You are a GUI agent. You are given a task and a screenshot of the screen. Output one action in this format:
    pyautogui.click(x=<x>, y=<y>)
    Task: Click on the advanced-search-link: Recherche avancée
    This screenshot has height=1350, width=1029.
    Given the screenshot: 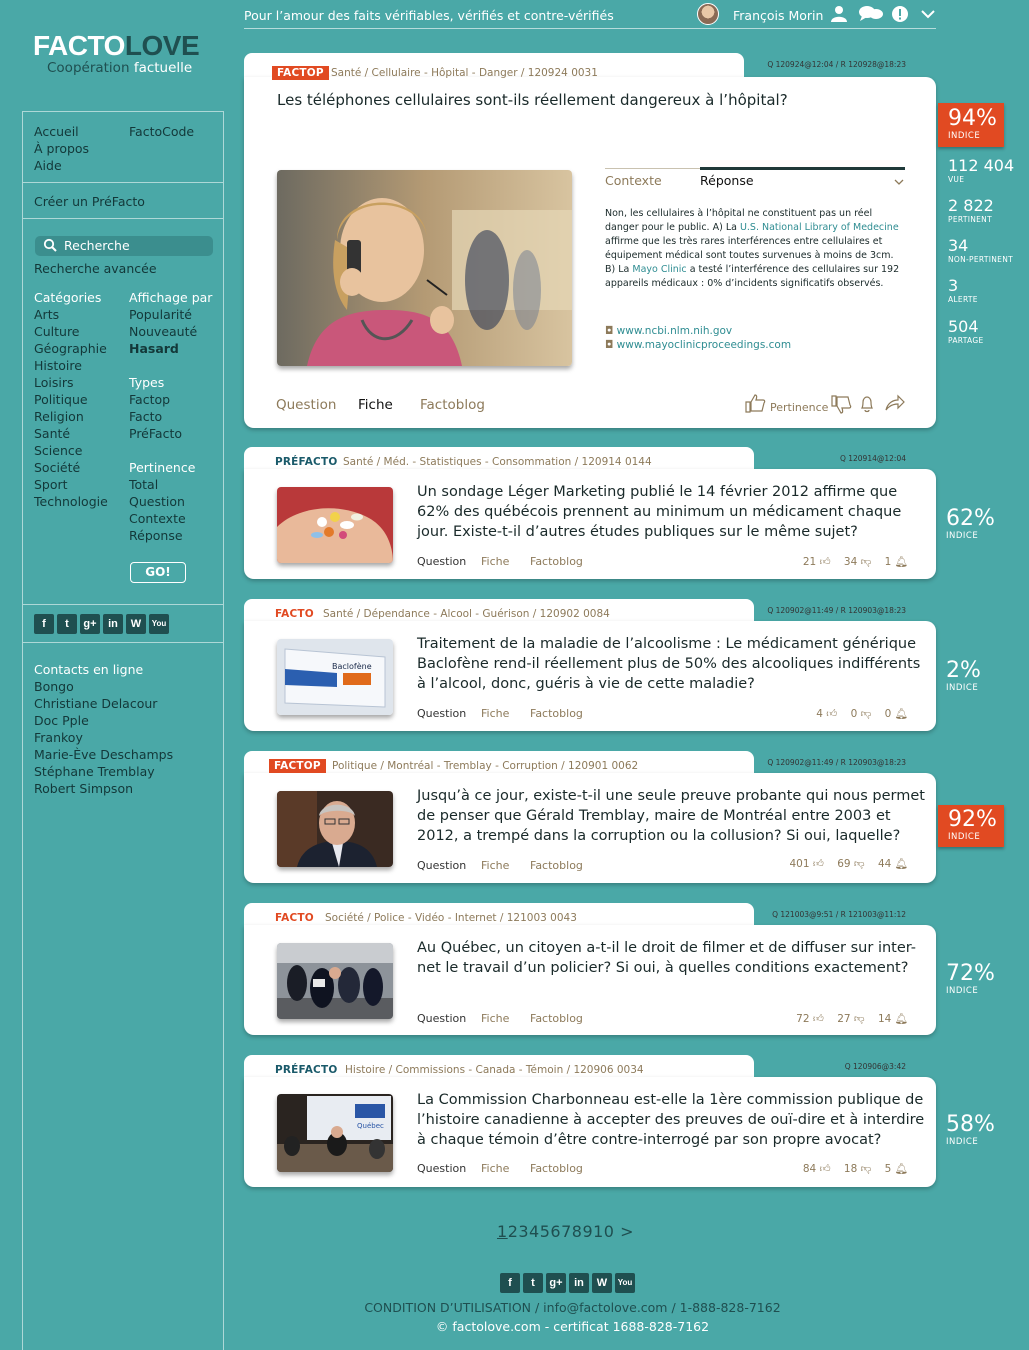 What is the action you would take?
    pyautogui.click(x=95, y=268)
    